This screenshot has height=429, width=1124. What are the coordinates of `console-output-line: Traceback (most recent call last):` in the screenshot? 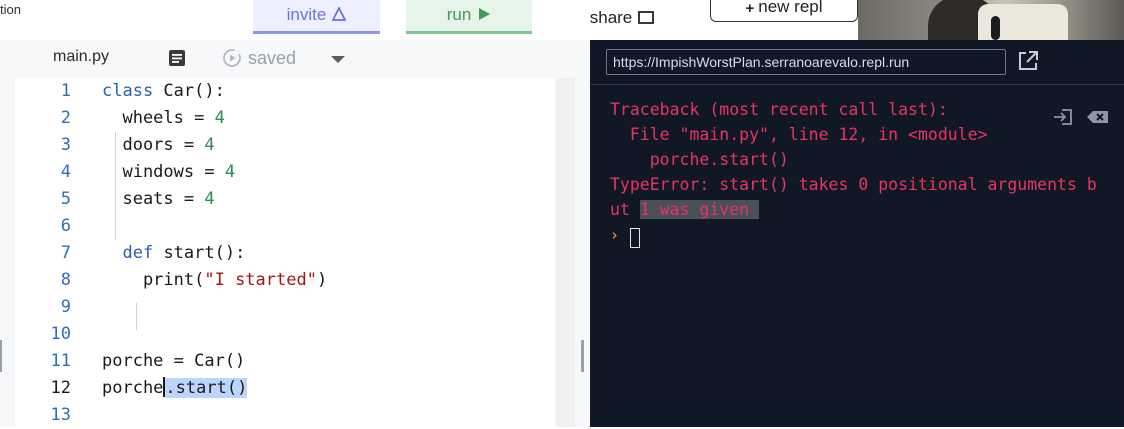 It's located at (779, 109).